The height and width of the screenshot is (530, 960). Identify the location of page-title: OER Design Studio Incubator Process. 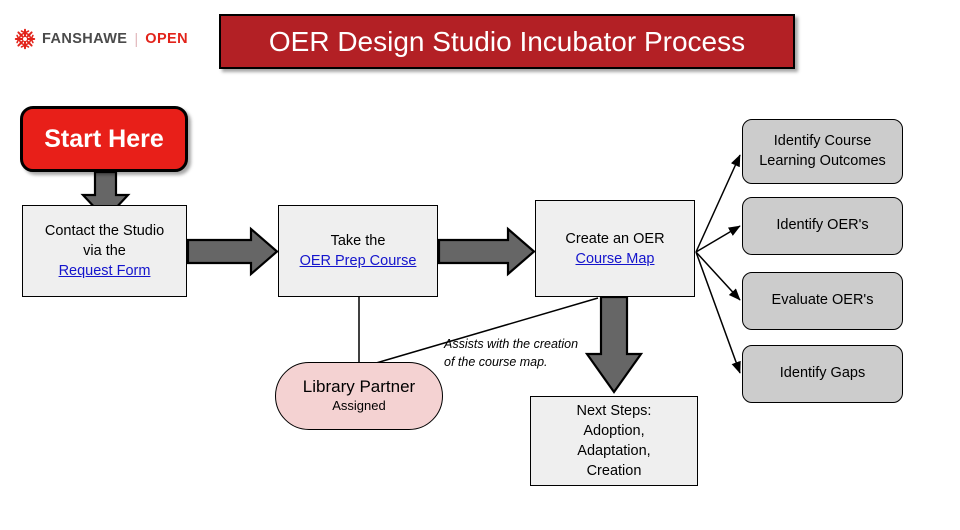
(507, 41).